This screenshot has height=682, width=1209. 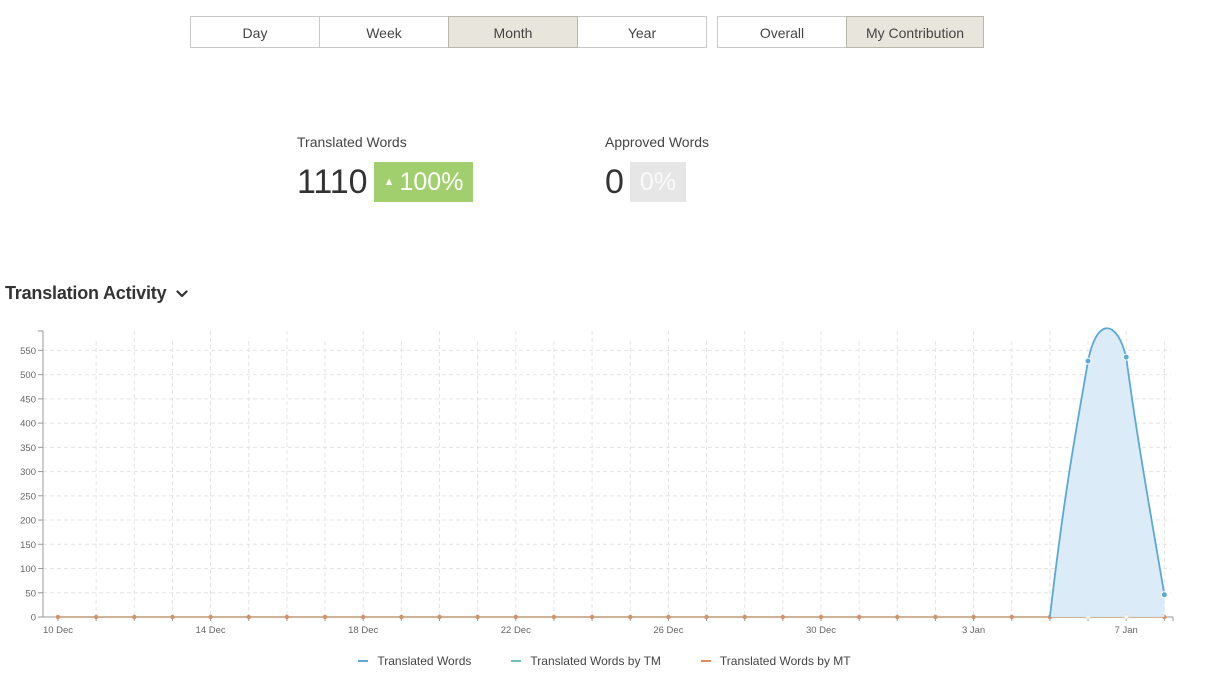 I want to click on y-tick-label: 350, so click(x=28, y=448).